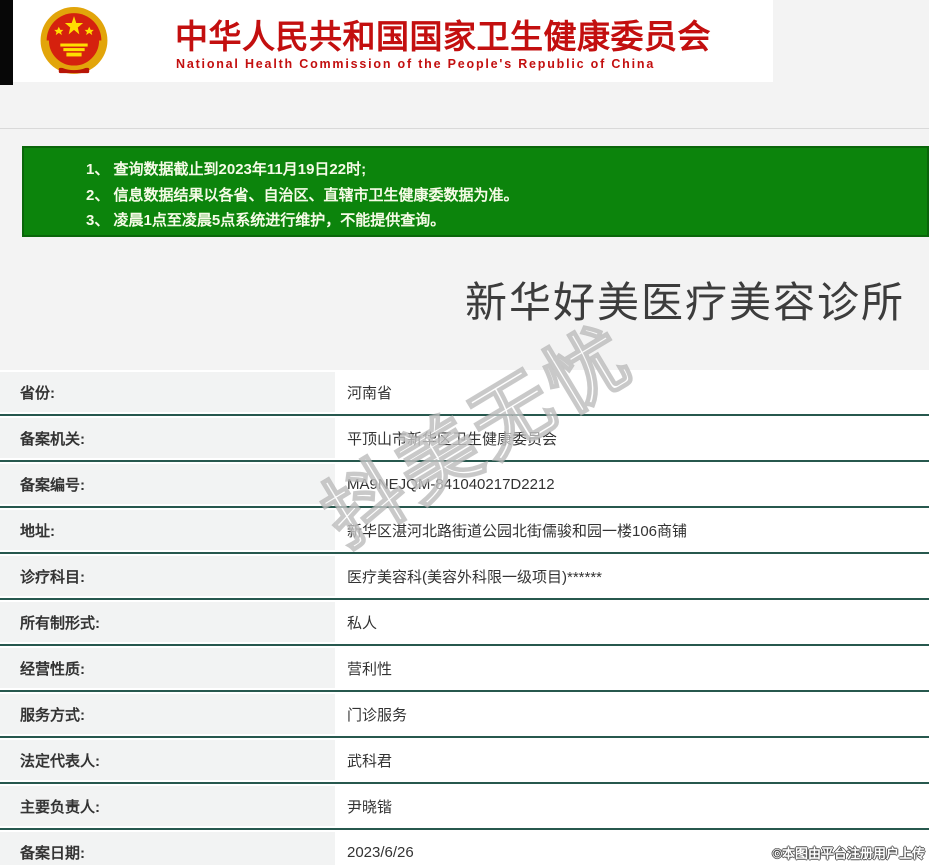 This screenshot has width=929, height=865. I want to click on table-row: 省份: 河南省, so click(464, 393).